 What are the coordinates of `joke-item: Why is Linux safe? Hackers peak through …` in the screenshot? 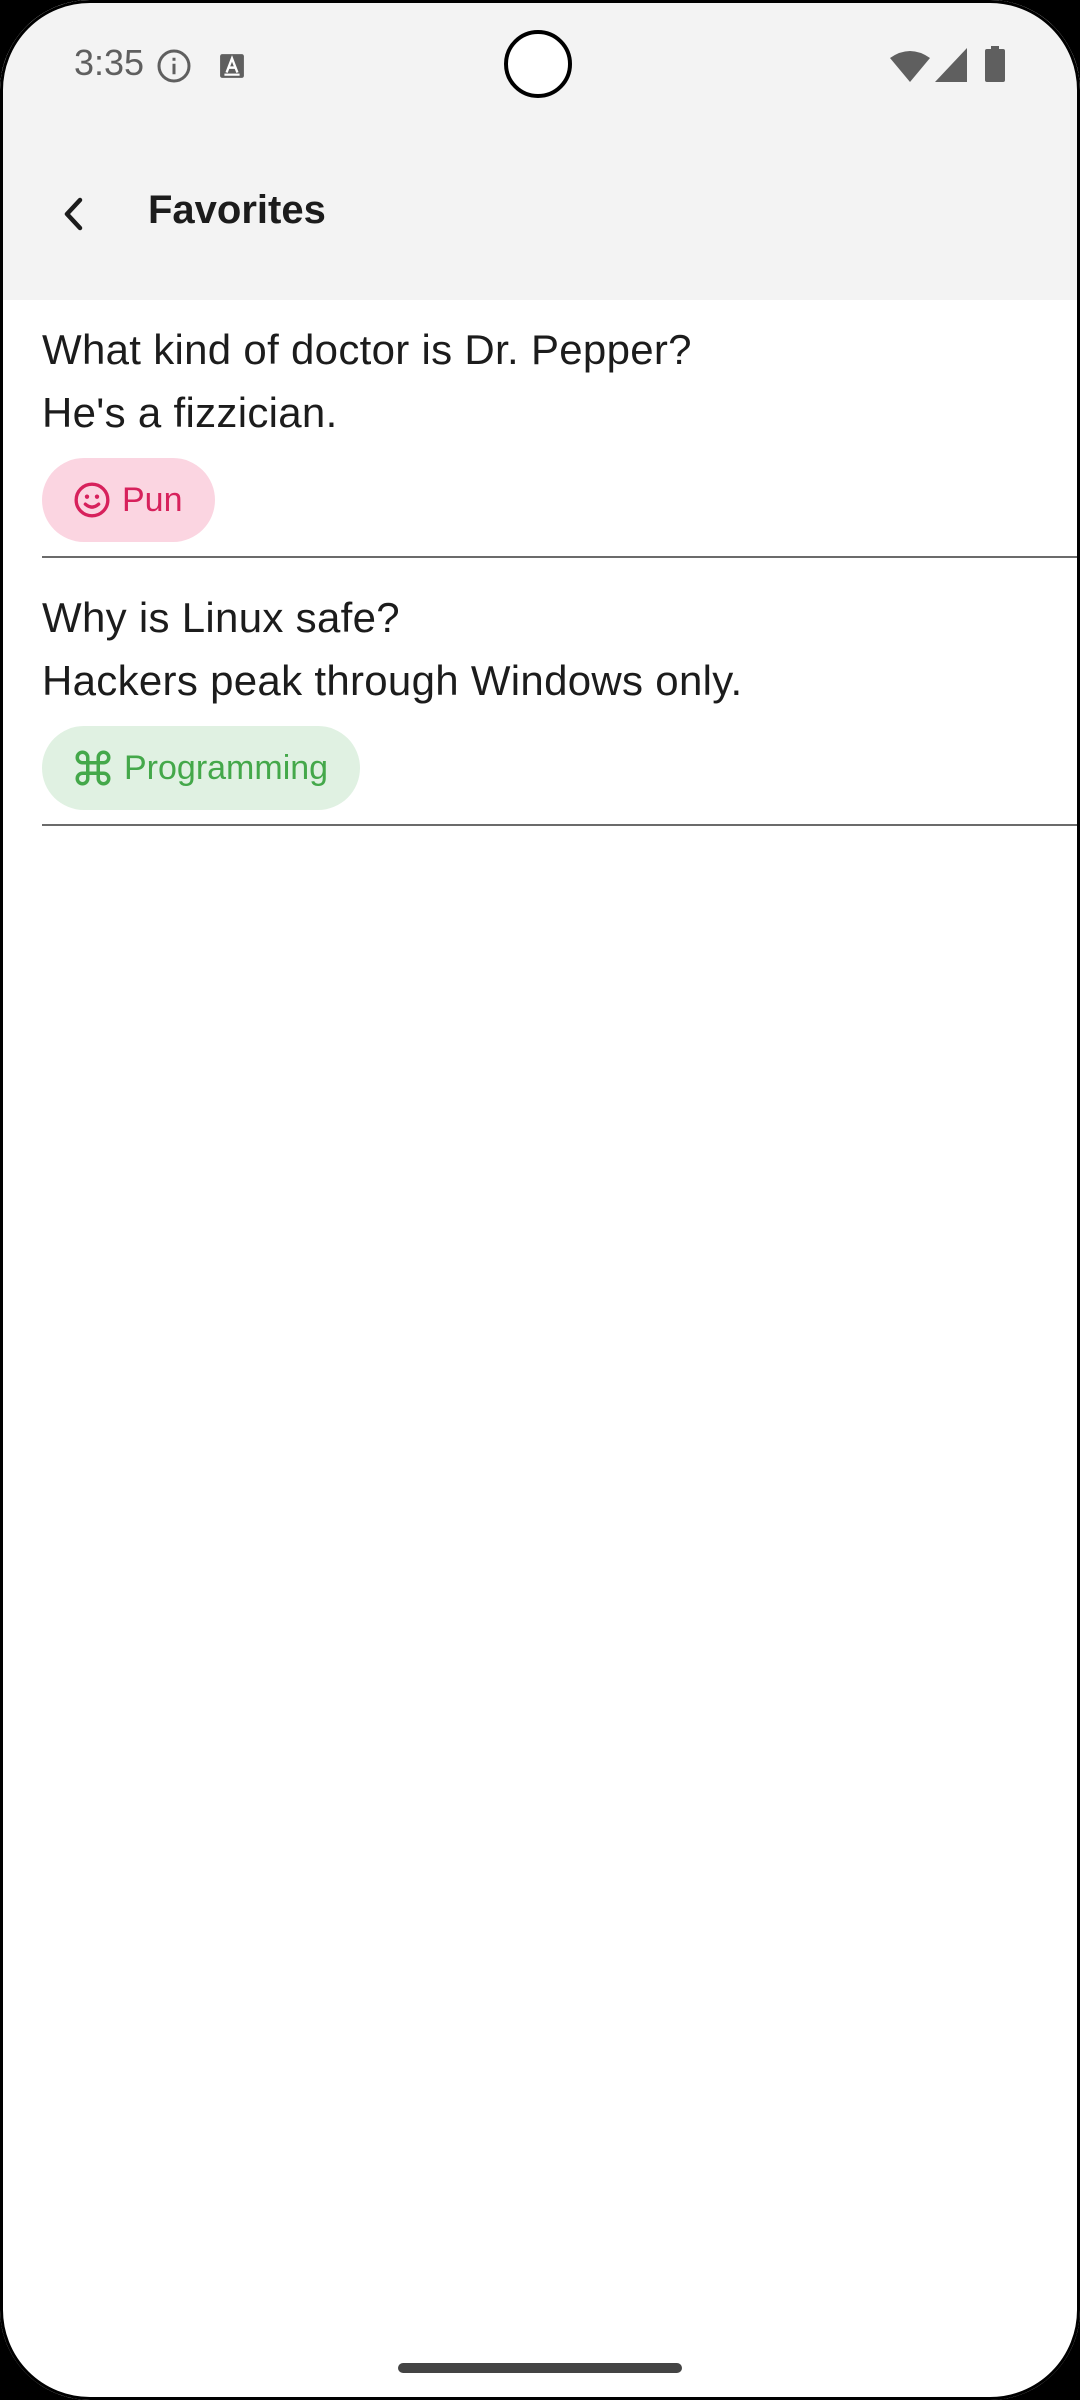 It's located at (540, 697).